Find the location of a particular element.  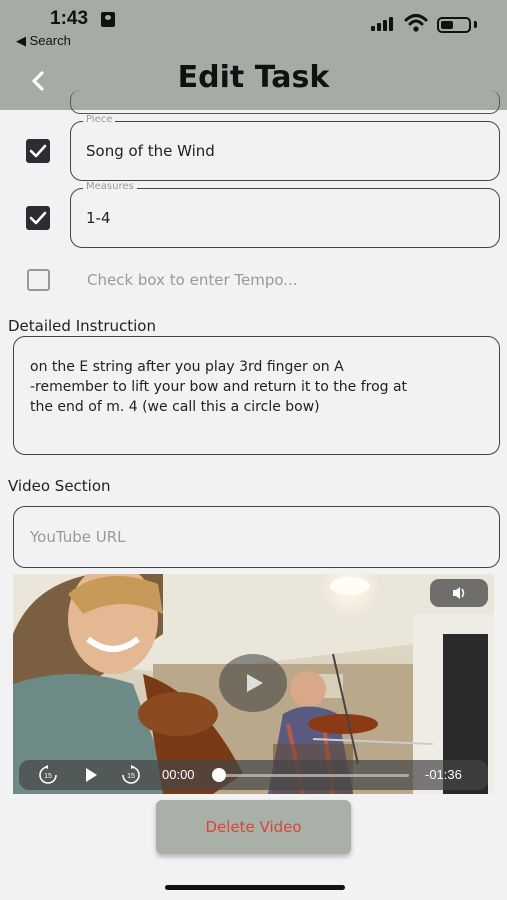

cellular-signal-icon is located at coordinates (384, 24).